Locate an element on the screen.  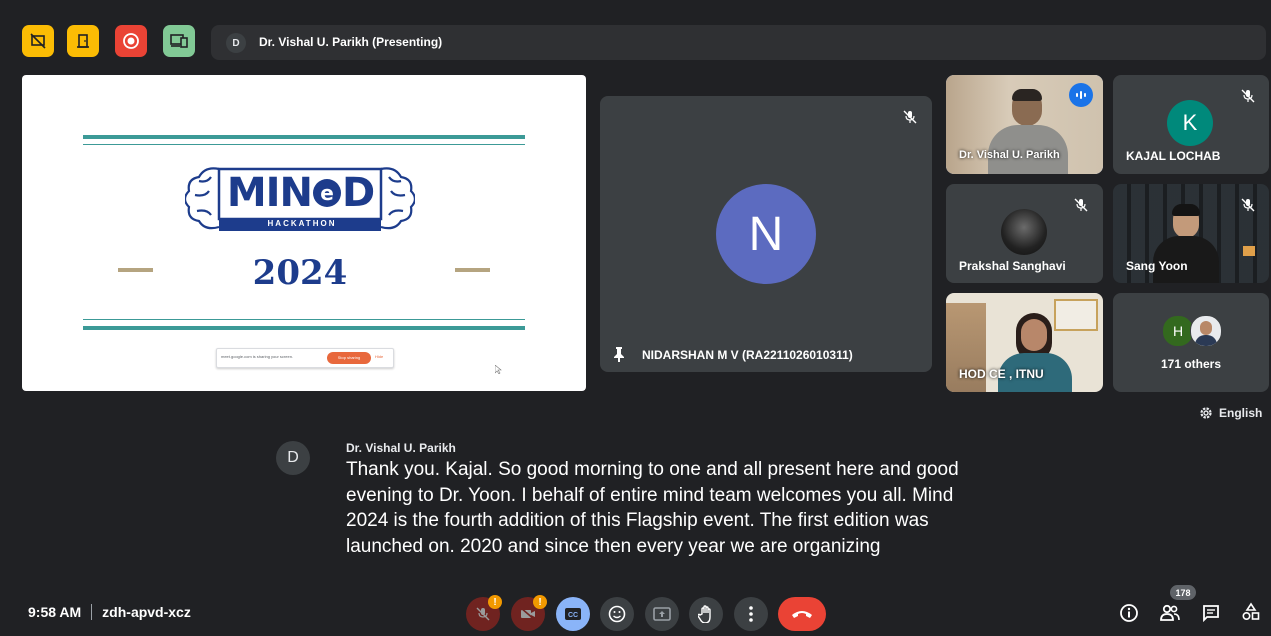
end-call-icon is located at coordinates (802, 614).